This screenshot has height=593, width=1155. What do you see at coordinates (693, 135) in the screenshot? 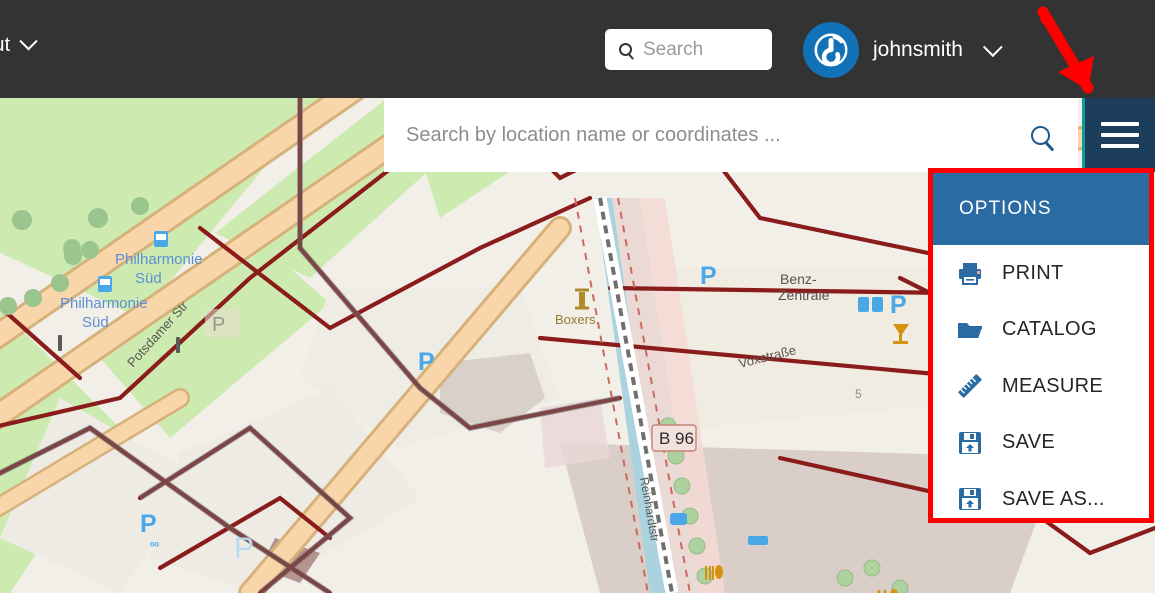
I see `location-search-input` at bounding box center [693, 135].